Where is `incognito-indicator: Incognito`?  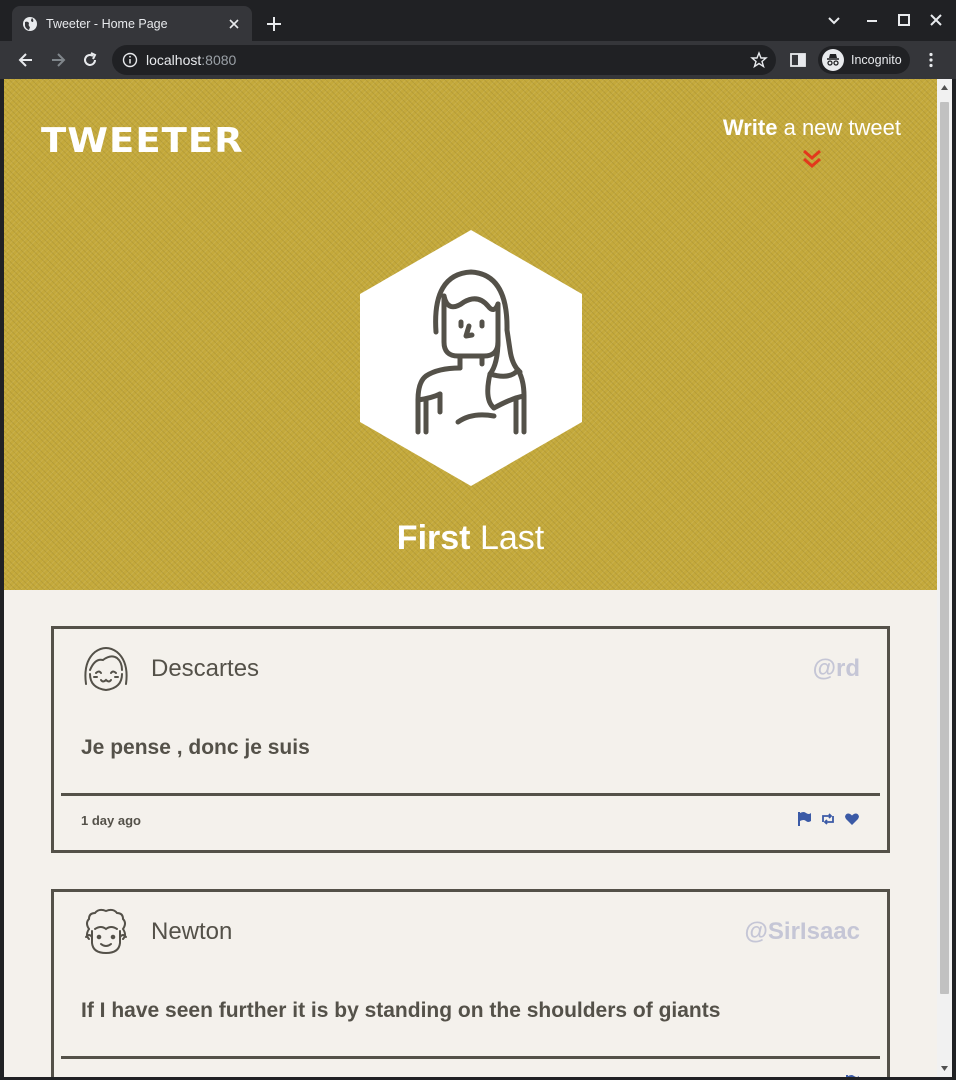
incognito-indicator: Incognito is located at coordinates (864, 60).